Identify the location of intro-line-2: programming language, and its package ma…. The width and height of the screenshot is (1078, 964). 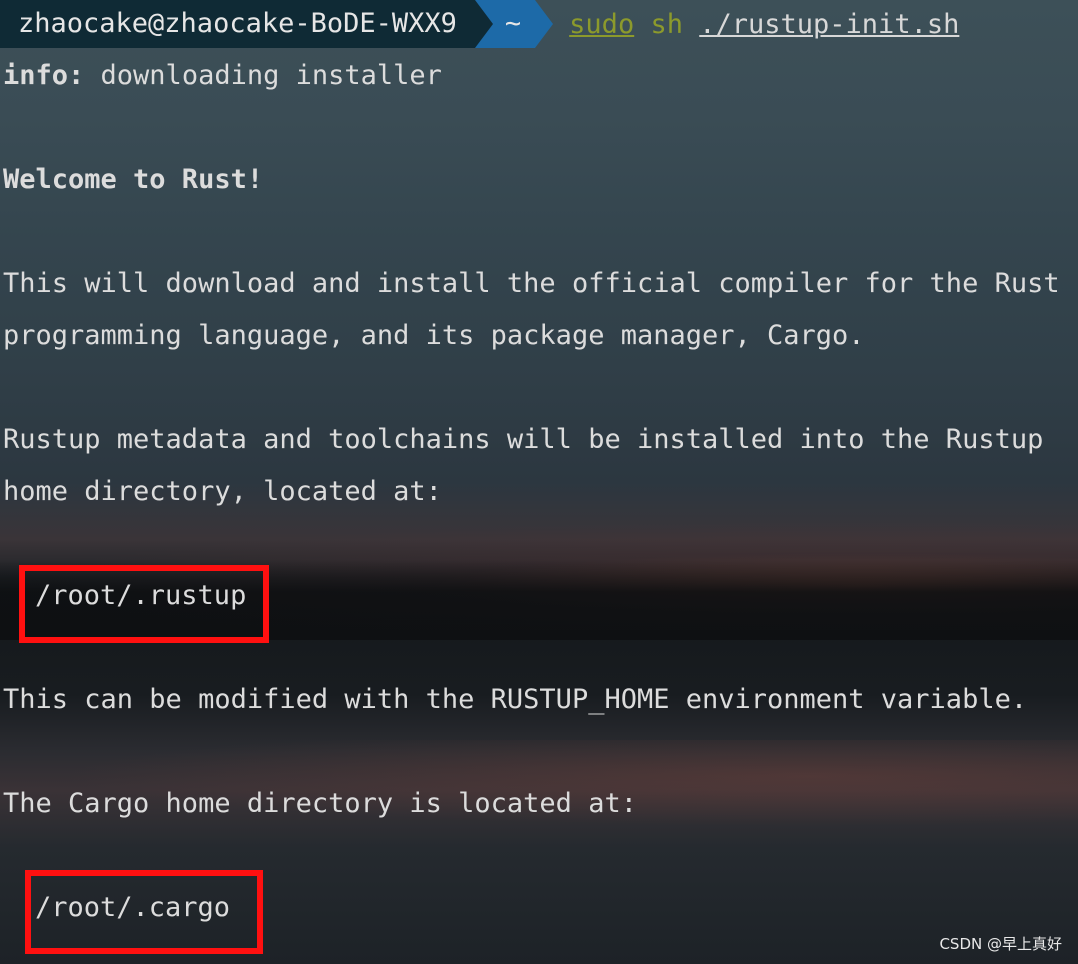
(434, 335).